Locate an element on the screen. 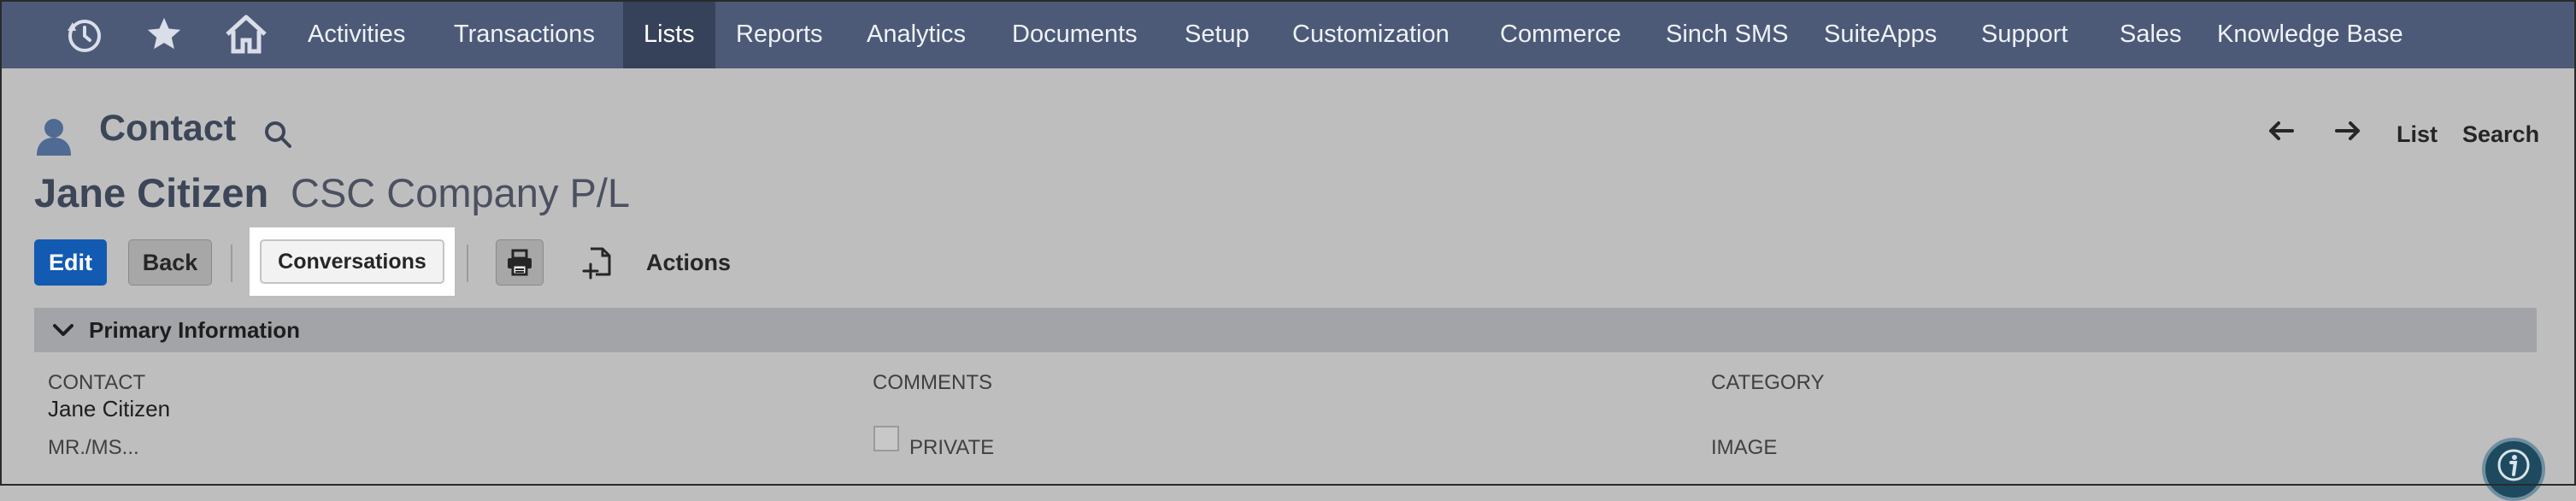 The width and height of the screenshot is (2576, 501). new-document-button is located at coordinates (598, 262).